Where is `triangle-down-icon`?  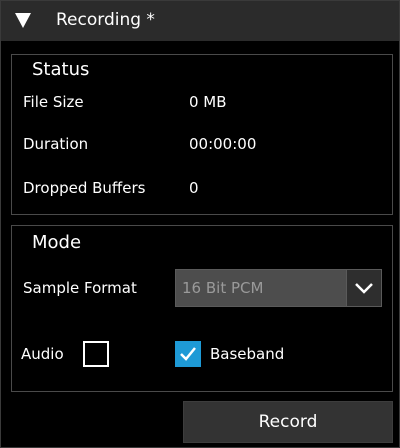 triangle-down-icon is located at coordinates (23, 20).